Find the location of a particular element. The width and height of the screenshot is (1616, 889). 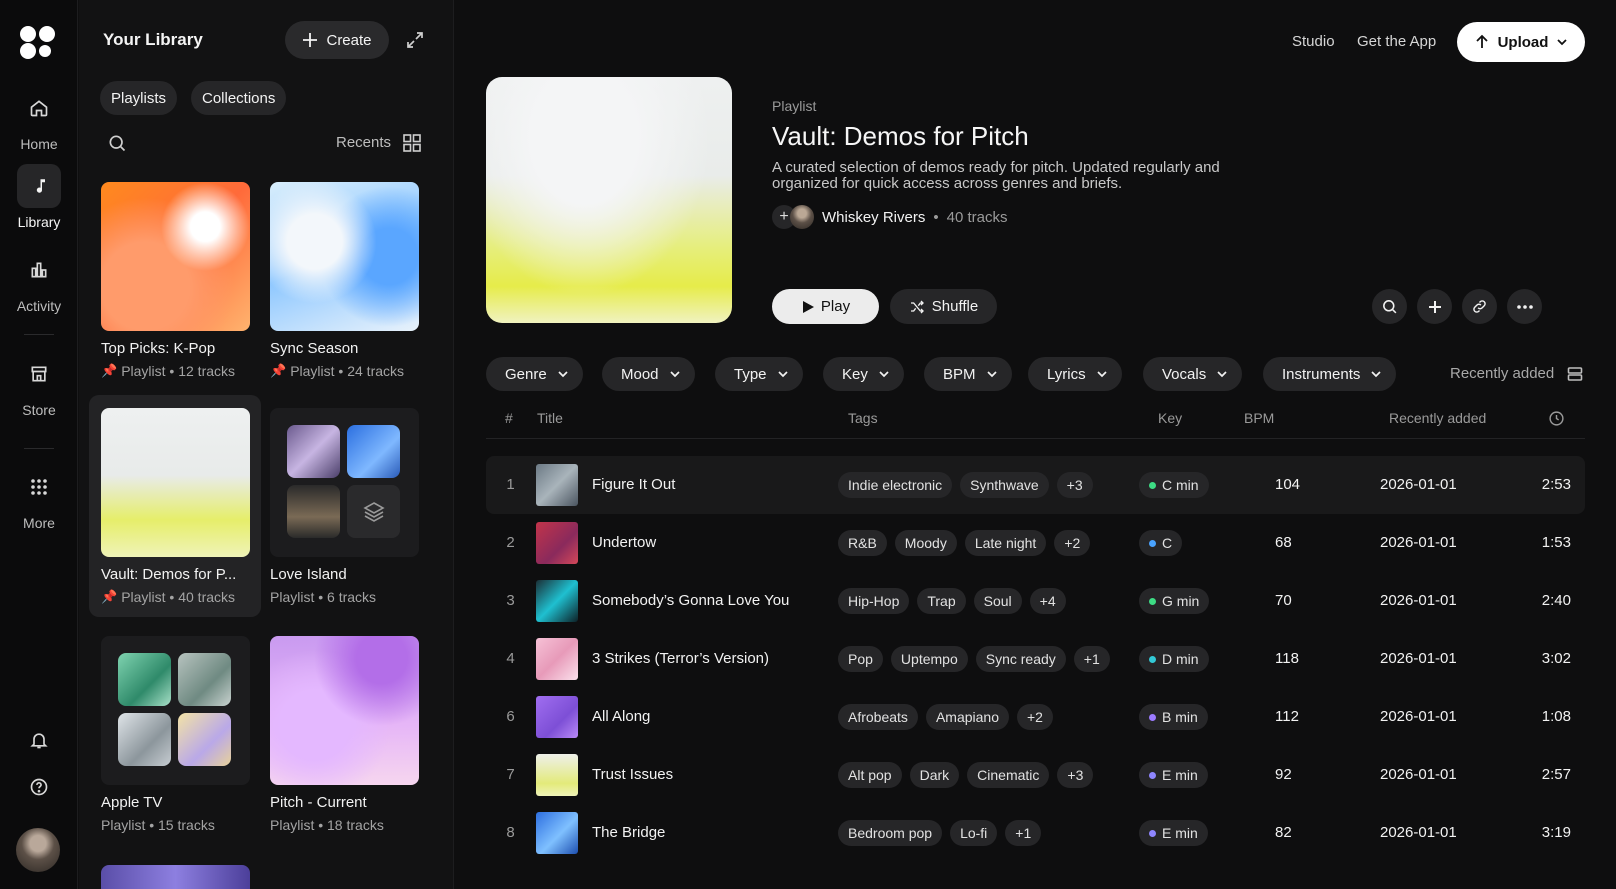

help-icon is located at coordinates (39, 787).